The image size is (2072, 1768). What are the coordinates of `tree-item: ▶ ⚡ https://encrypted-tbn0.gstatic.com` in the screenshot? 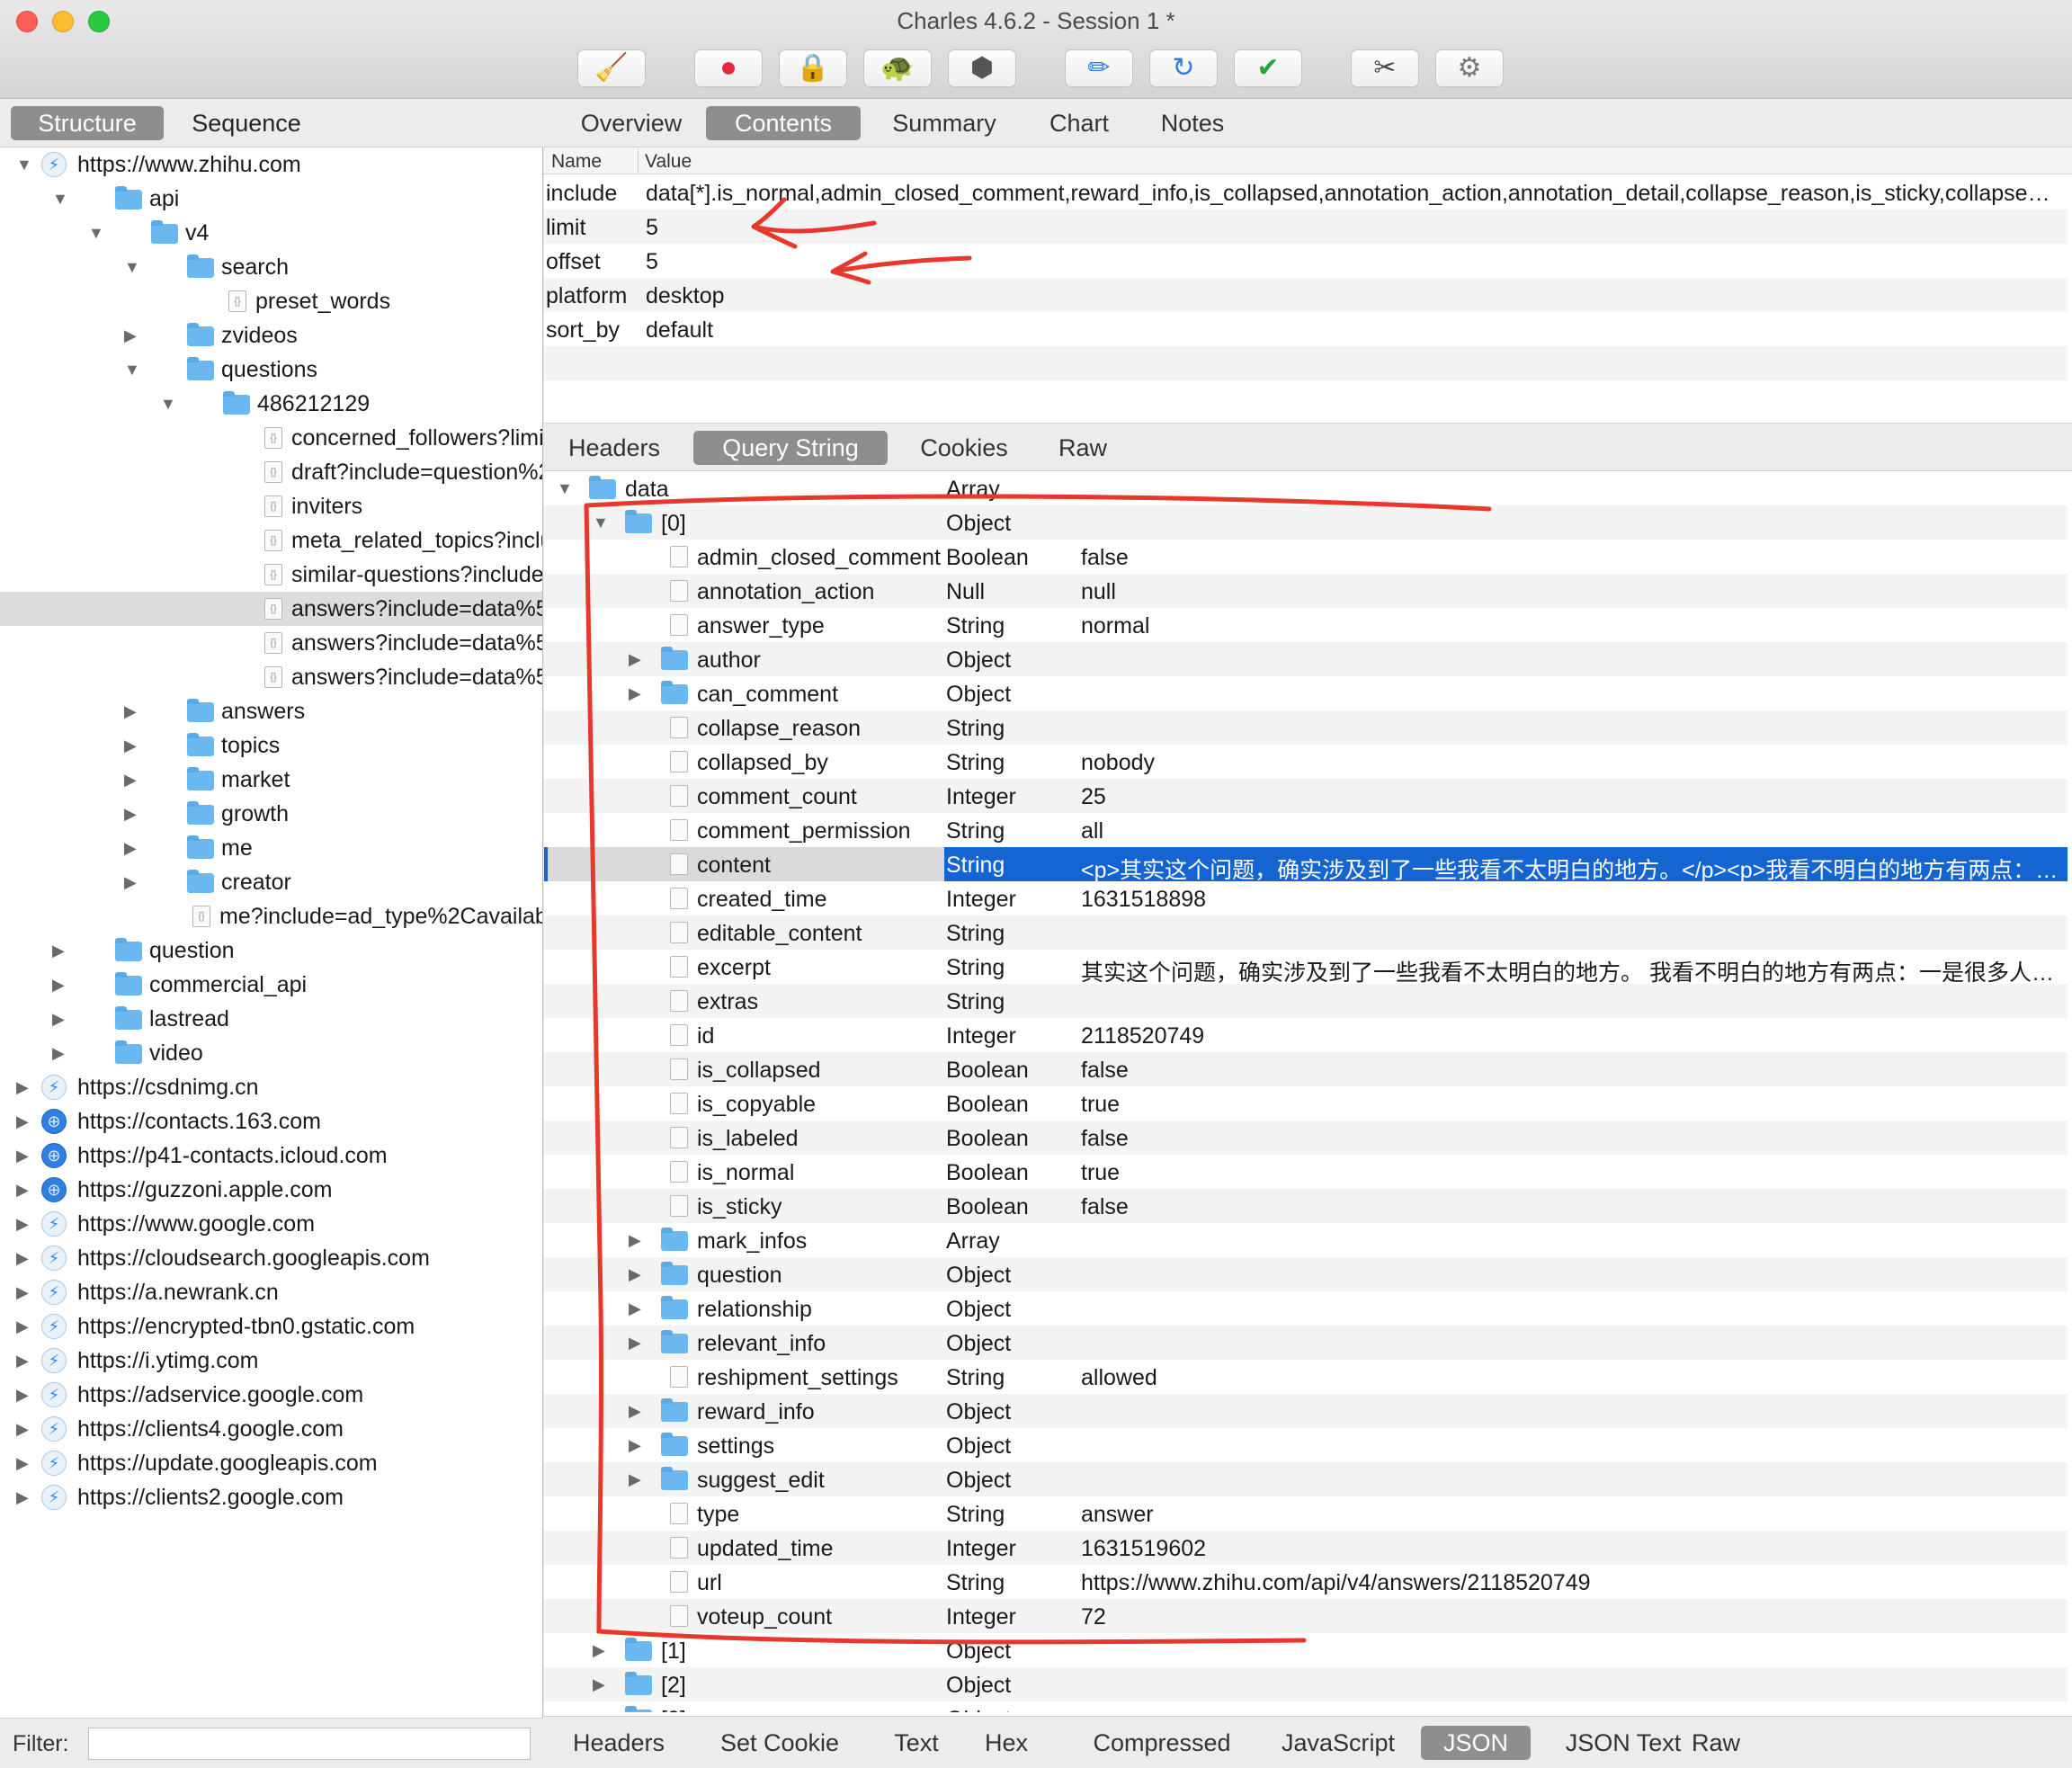 It's located at (271, 1326).